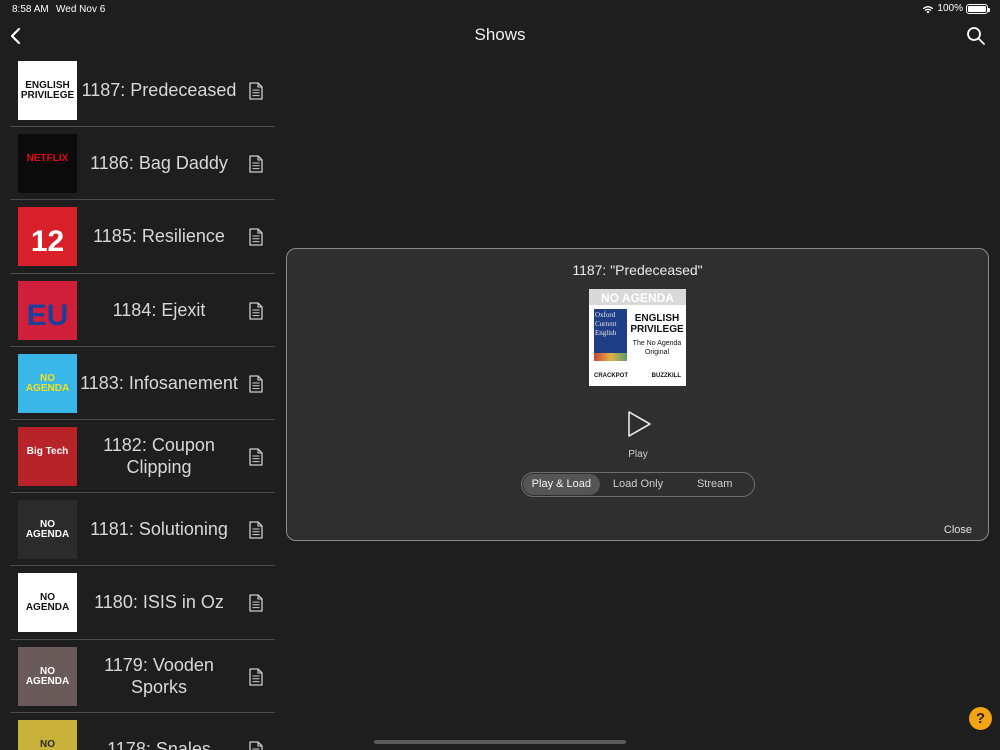 This screenshot has width=1000, height=750. What do you see at coordinates (611, 376) in the screenshot?
I see `art-left-credit: CRACKPOT` at bounding box center [611, 376].